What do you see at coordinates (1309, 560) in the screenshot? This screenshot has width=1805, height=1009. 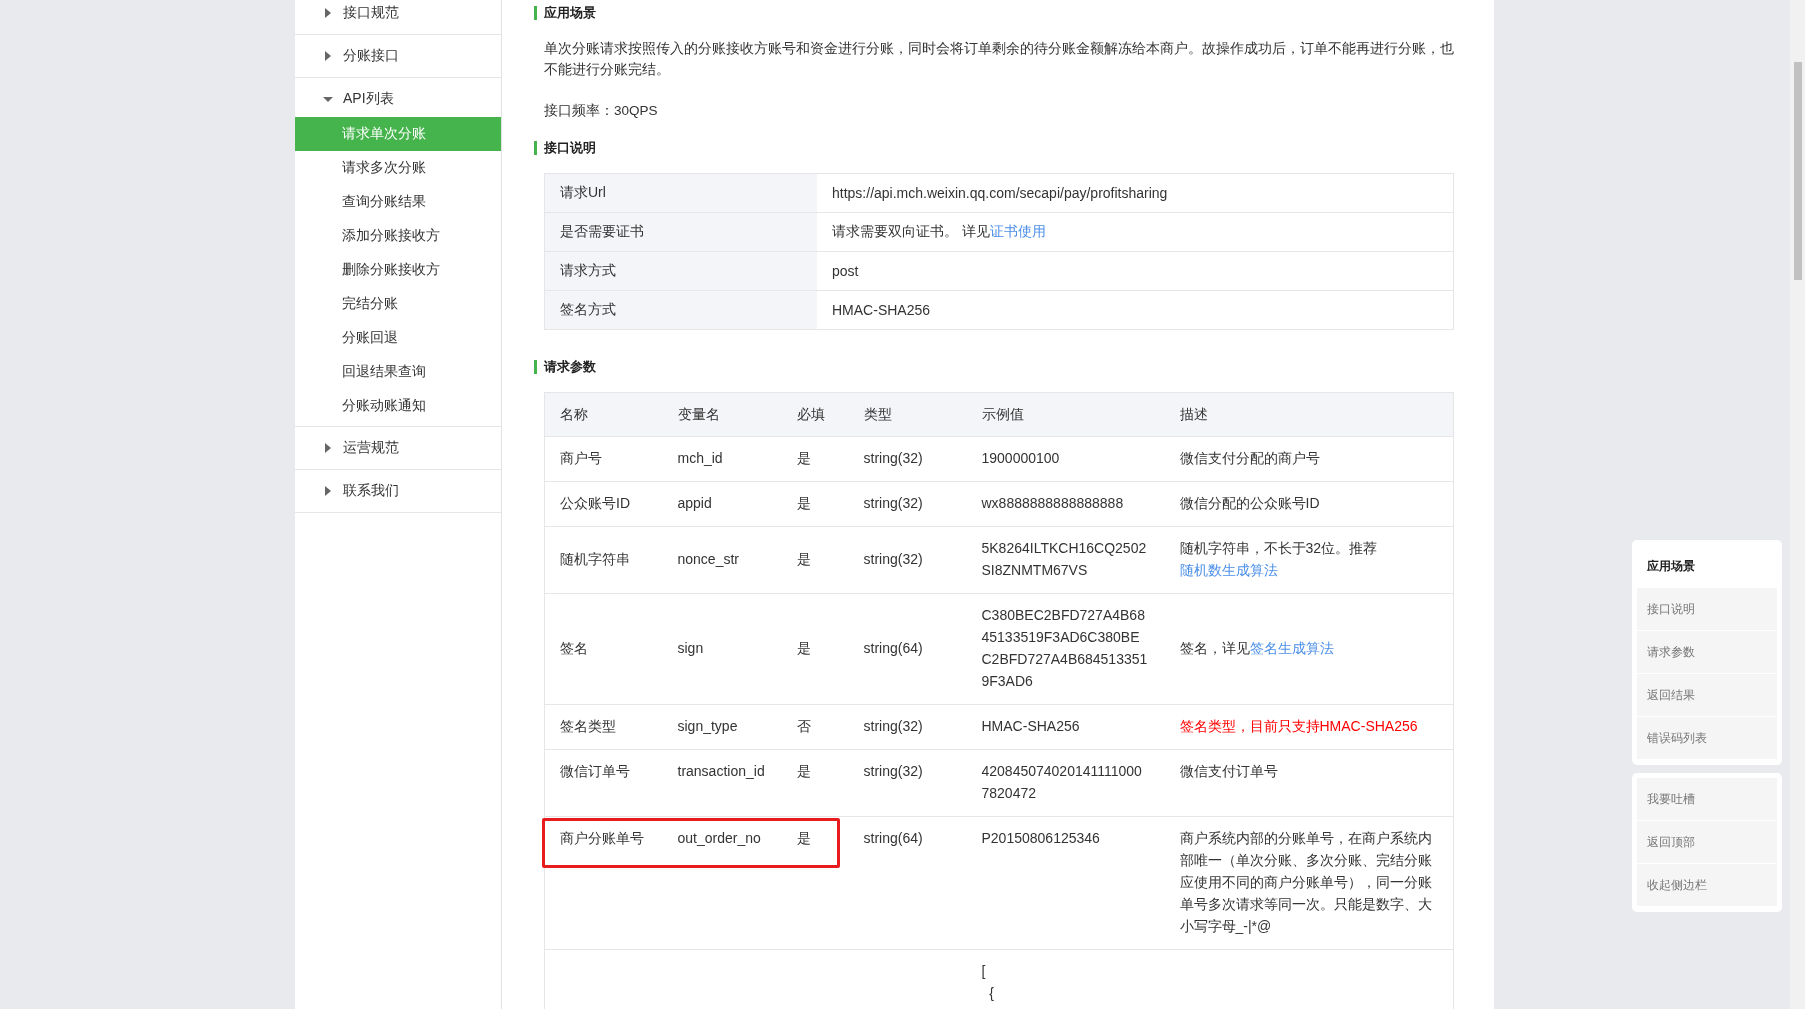 I see `table-cell: 随机字符串，不长于32位。推荐 随机数生成算法` at bounding box center [1309, 560].